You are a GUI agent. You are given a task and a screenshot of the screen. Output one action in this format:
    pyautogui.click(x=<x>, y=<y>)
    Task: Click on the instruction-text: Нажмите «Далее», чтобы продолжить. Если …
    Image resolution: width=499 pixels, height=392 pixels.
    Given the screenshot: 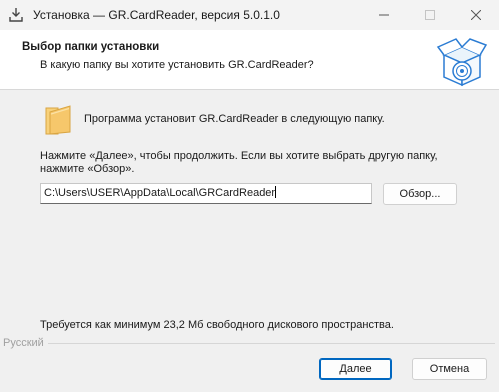 What is the action you would take?
    pyautogui.click(x=260, y=163)
    